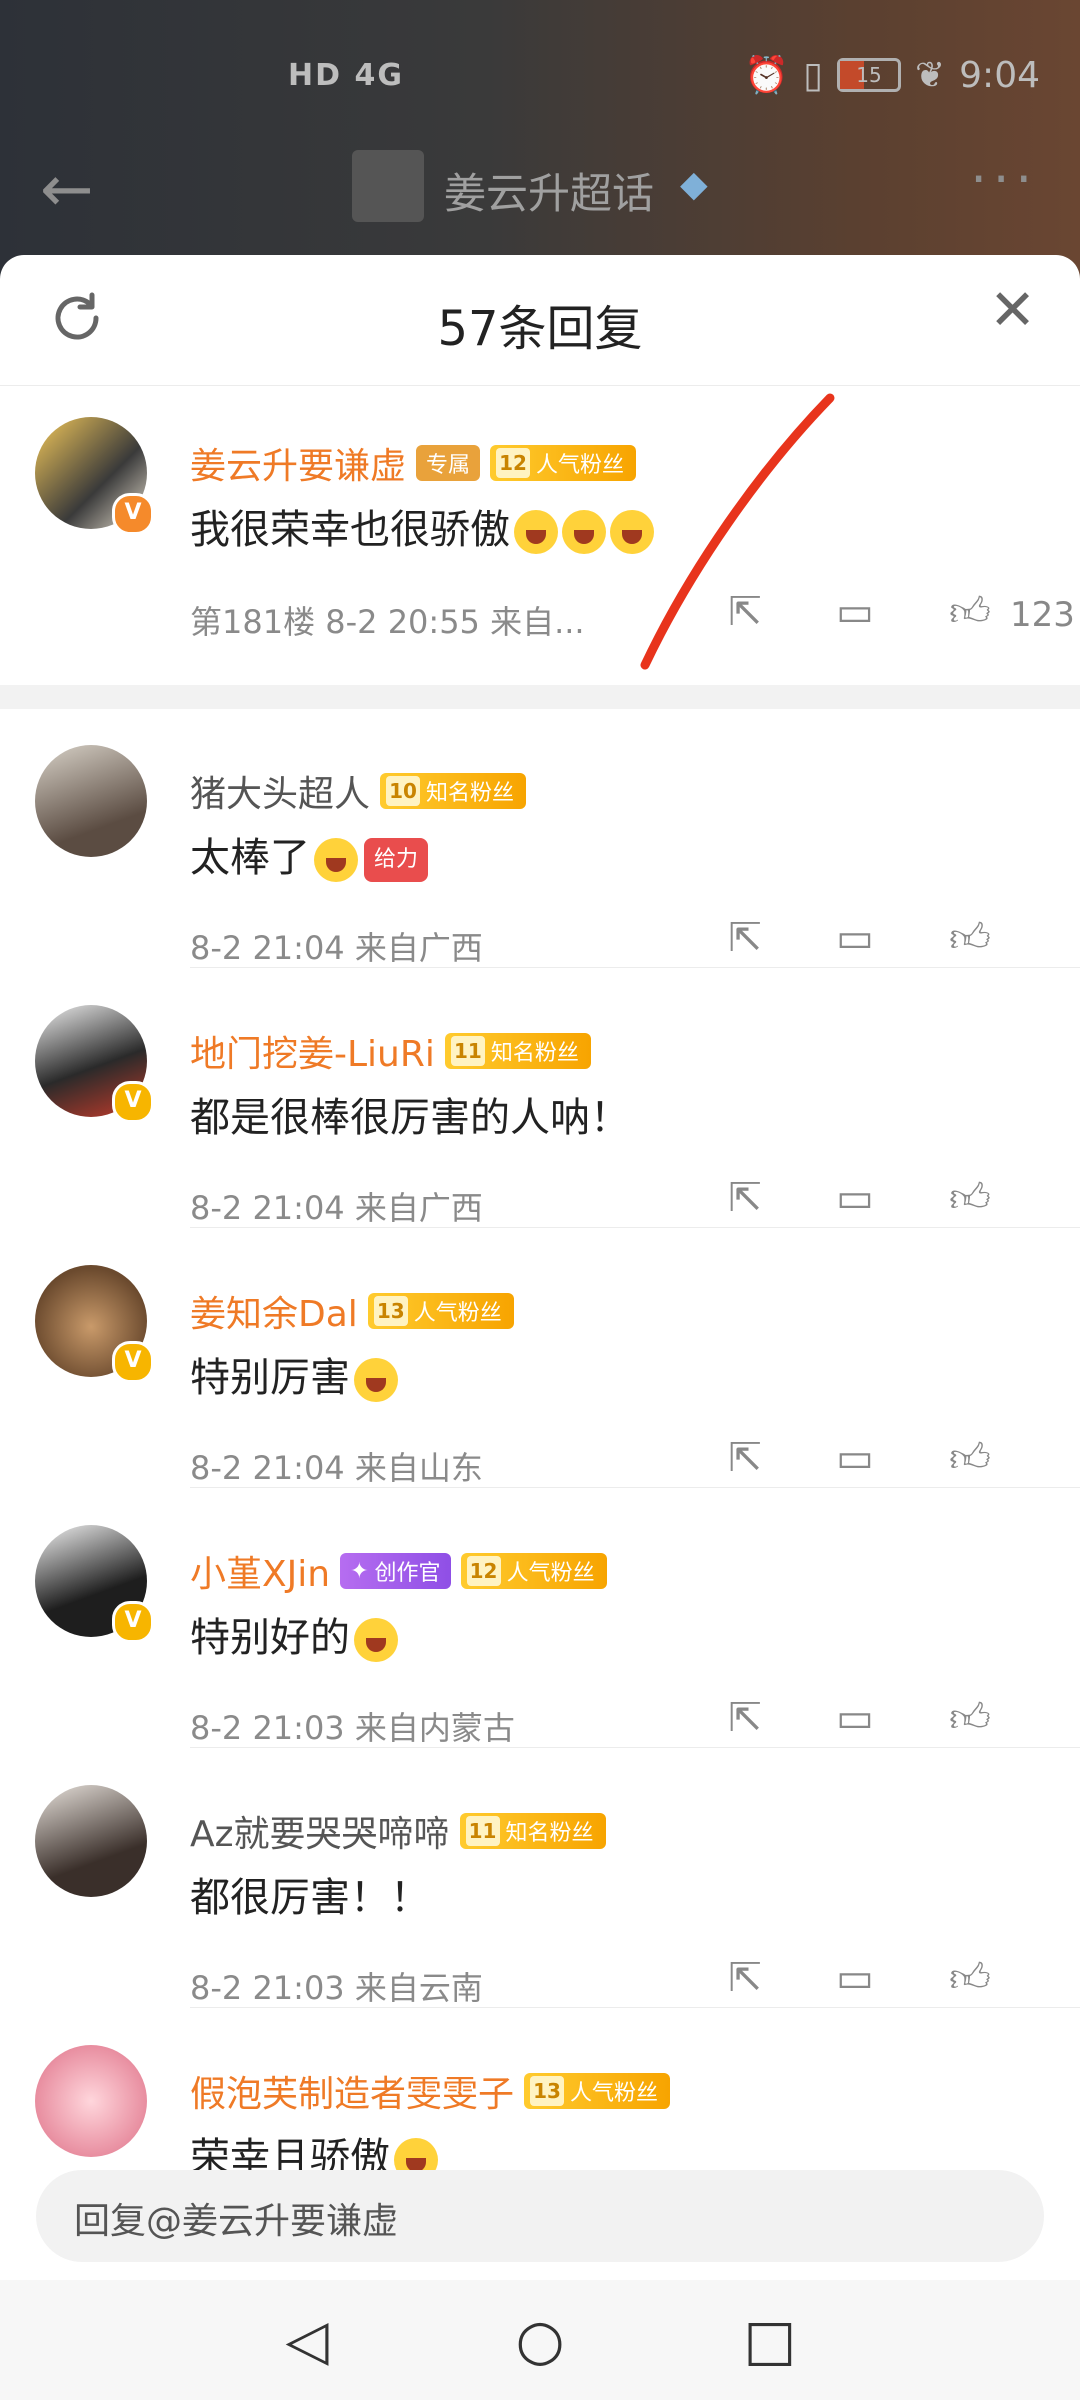 The width and height of the screenshot is (1080, 2400). I want to click on reply-input: 回复@姜云升要谦虚, so click(540, 2216).